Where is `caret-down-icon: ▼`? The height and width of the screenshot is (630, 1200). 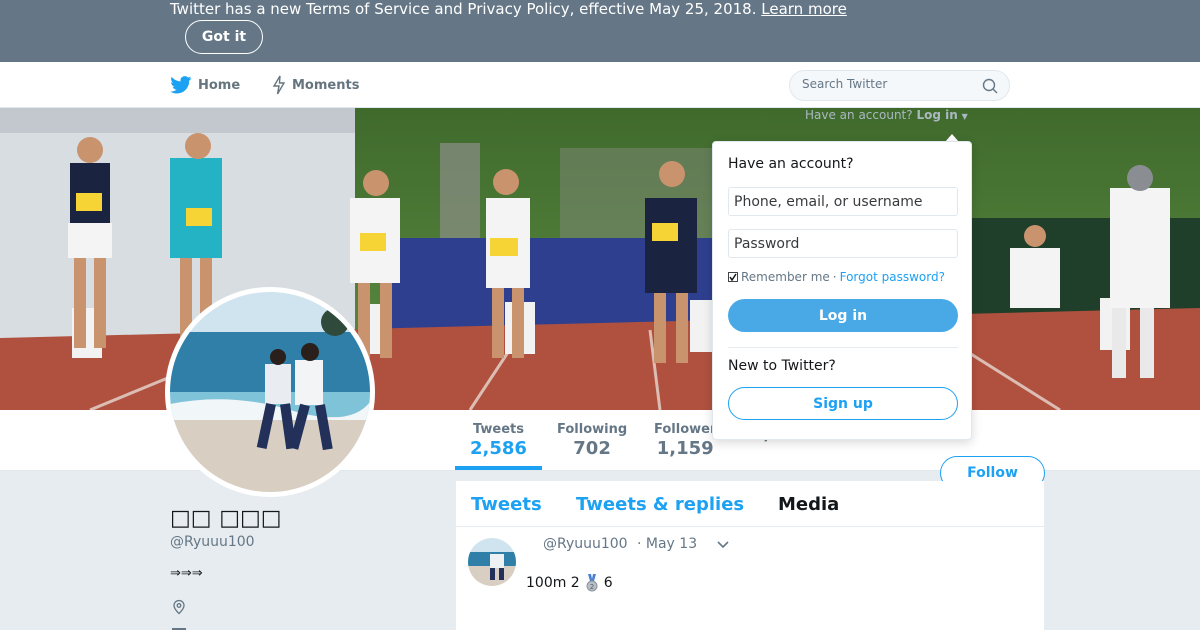 caret-down-icon: ▼ is located at coordinates (965, 116).